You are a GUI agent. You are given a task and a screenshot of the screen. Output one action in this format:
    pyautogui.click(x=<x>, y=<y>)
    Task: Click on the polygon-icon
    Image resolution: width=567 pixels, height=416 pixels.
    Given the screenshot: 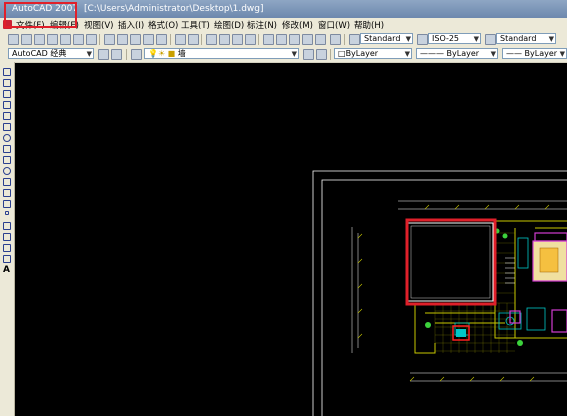 What is the action you would take?
    pyautogui.click(x=7, y=105)
    